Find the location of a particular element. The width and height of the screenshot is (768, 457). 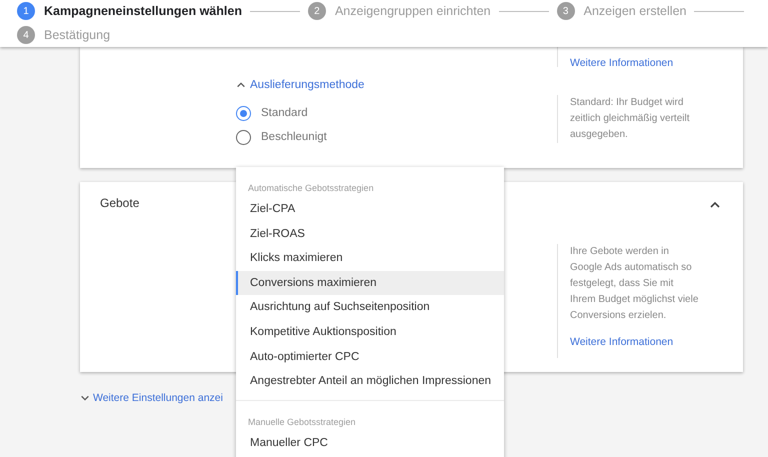

menu-item: Kompetitive Auktionsposition is located at coordinates (370, 332).